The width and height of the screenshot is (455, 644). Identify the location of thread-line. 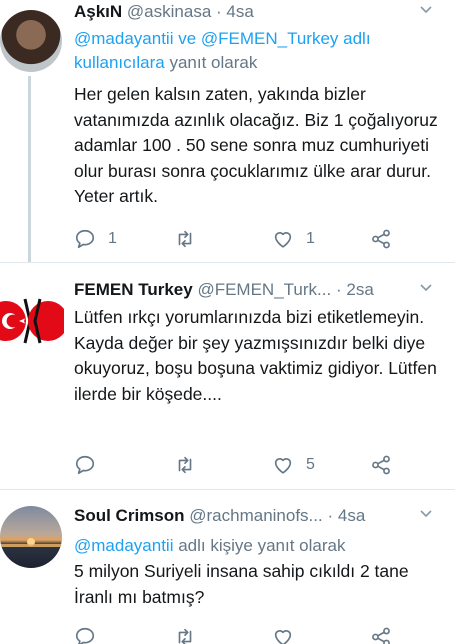
(29, 169).